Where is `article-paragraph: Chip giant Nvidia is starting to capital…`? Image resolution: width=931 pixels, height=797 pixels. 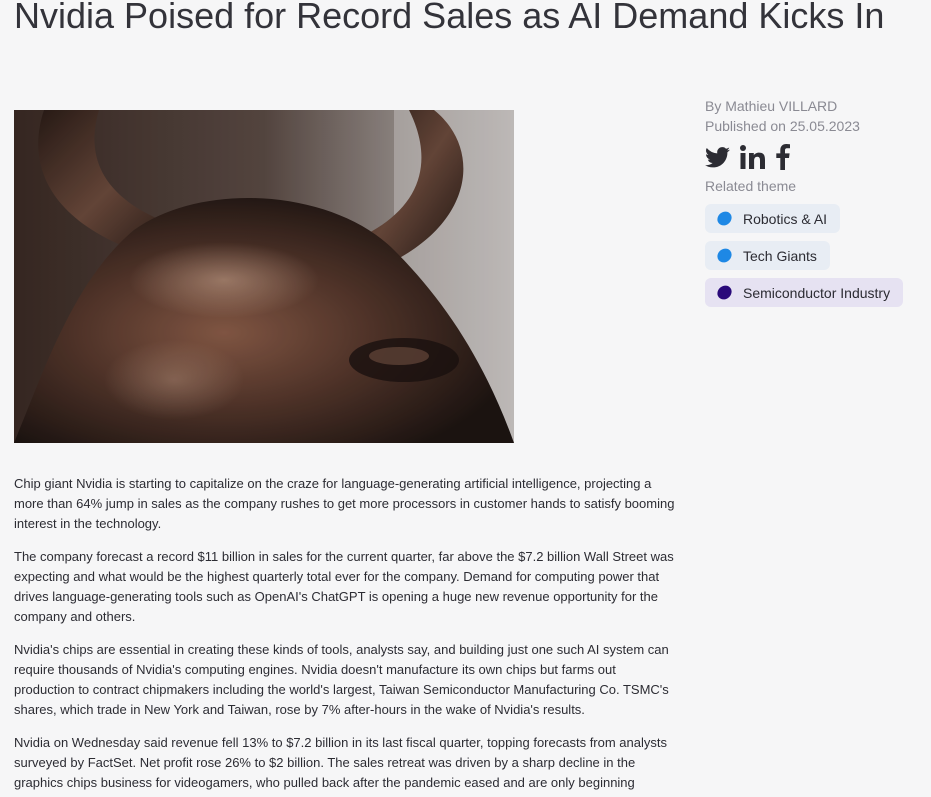 article-paragraph: Chip giant Nvidia is starting to capital… is located at coordinates (344, 503).